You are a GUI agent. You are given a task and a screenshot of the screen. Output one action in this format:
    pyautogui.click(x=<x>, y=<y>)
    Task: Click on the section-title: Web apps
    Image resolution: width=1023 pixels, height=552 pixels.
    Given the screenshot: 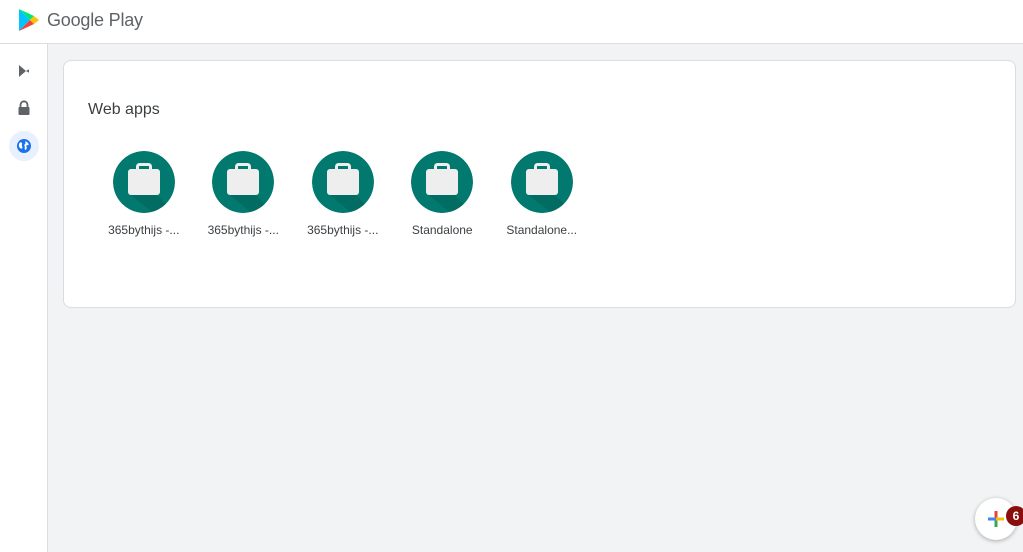 What is the action you would take?
    pyautogui.click(x=124, y=109)
    